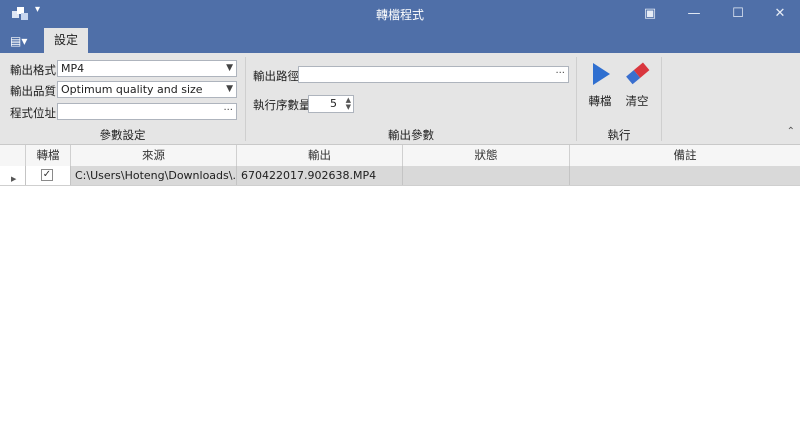 Image resolution: width=800 pixels, height=430 pixels. What do you see at coordinates (661, 99) in the screenshot?
I see `group-divider` at bounding box center [661, 99].